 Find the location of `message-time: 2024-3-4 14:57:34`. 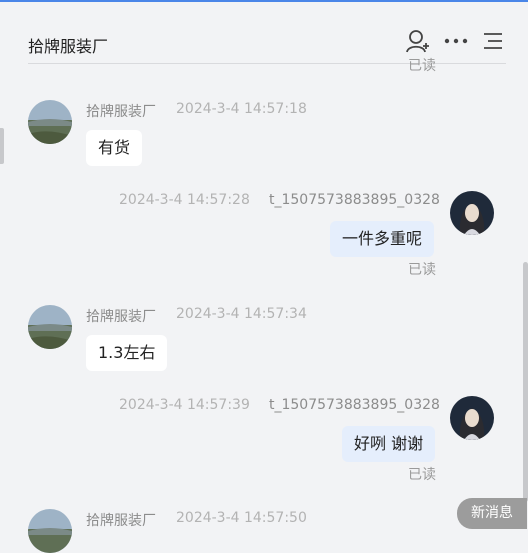

message-time: 2024-3-4 14:57:34 is located at coordinates (241, 314).